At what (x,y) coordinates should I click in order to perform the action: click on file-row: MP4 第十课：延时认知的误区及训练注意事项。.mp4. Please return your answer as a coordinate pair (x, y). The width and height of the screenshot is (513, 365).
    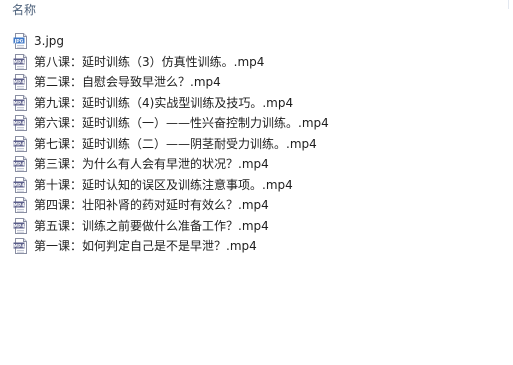
    Looking at the image, I should click on (256, 185).